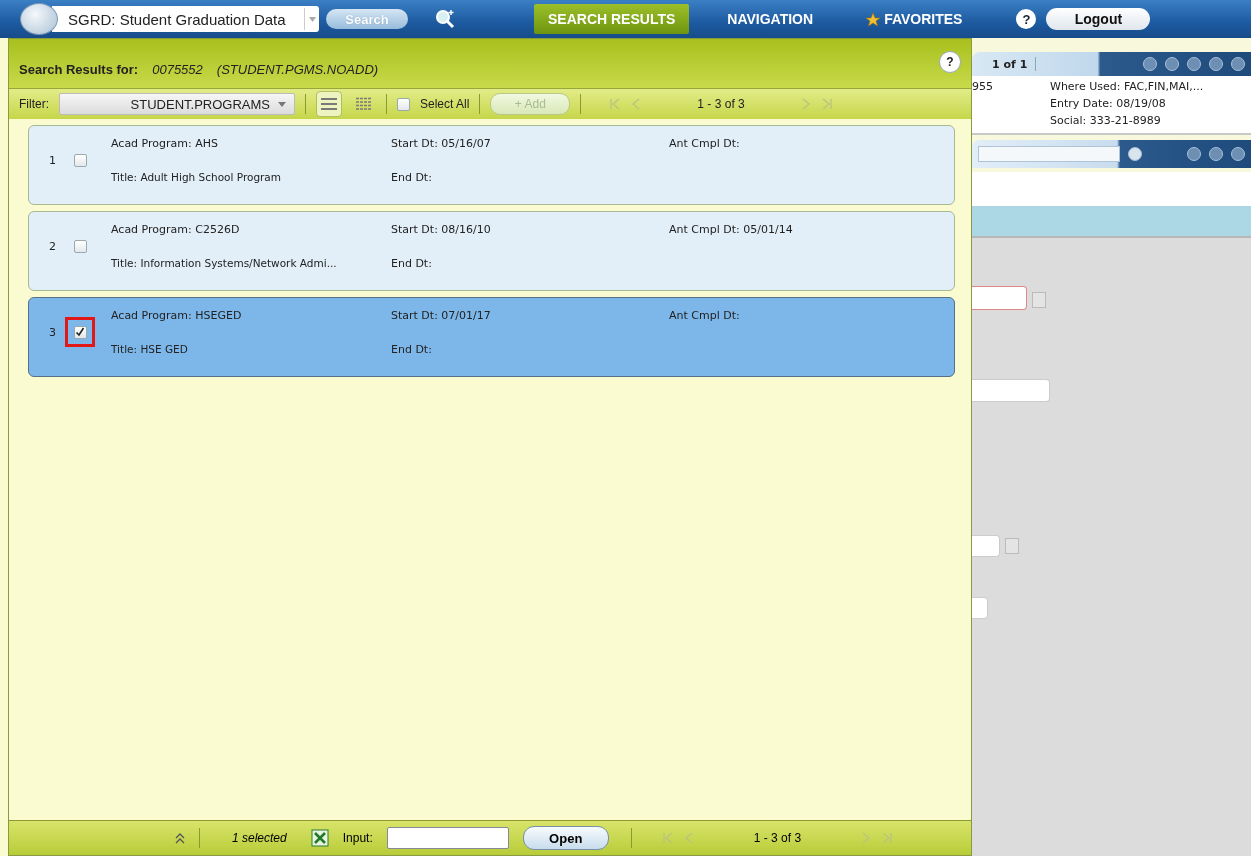 Image resolution: width=1251 pixels, height=856 pixels. What do you see at coordinates (441, 315) in the screenshot?
I see `start-date-label: Start Dt: 07/01/17` at bounding box center [441, 315].